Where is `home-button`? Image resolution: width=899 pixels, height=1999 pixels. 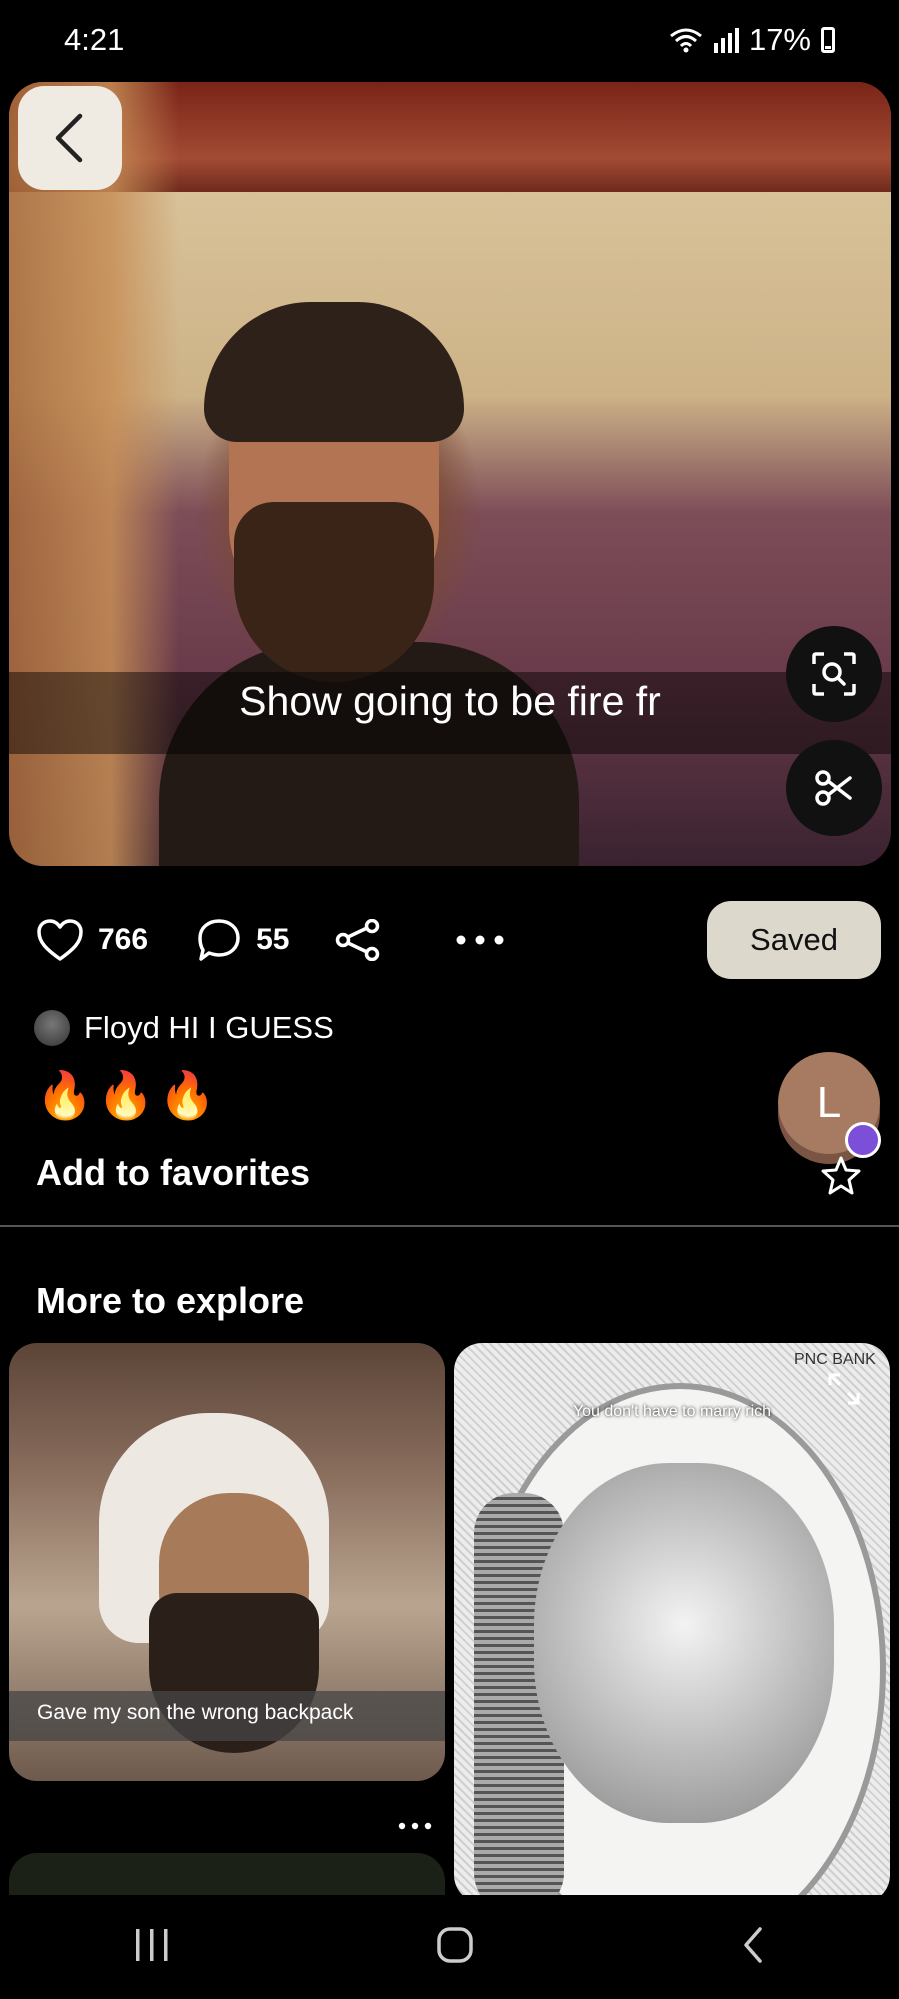 home-button is located at coordinates (455, 1947).